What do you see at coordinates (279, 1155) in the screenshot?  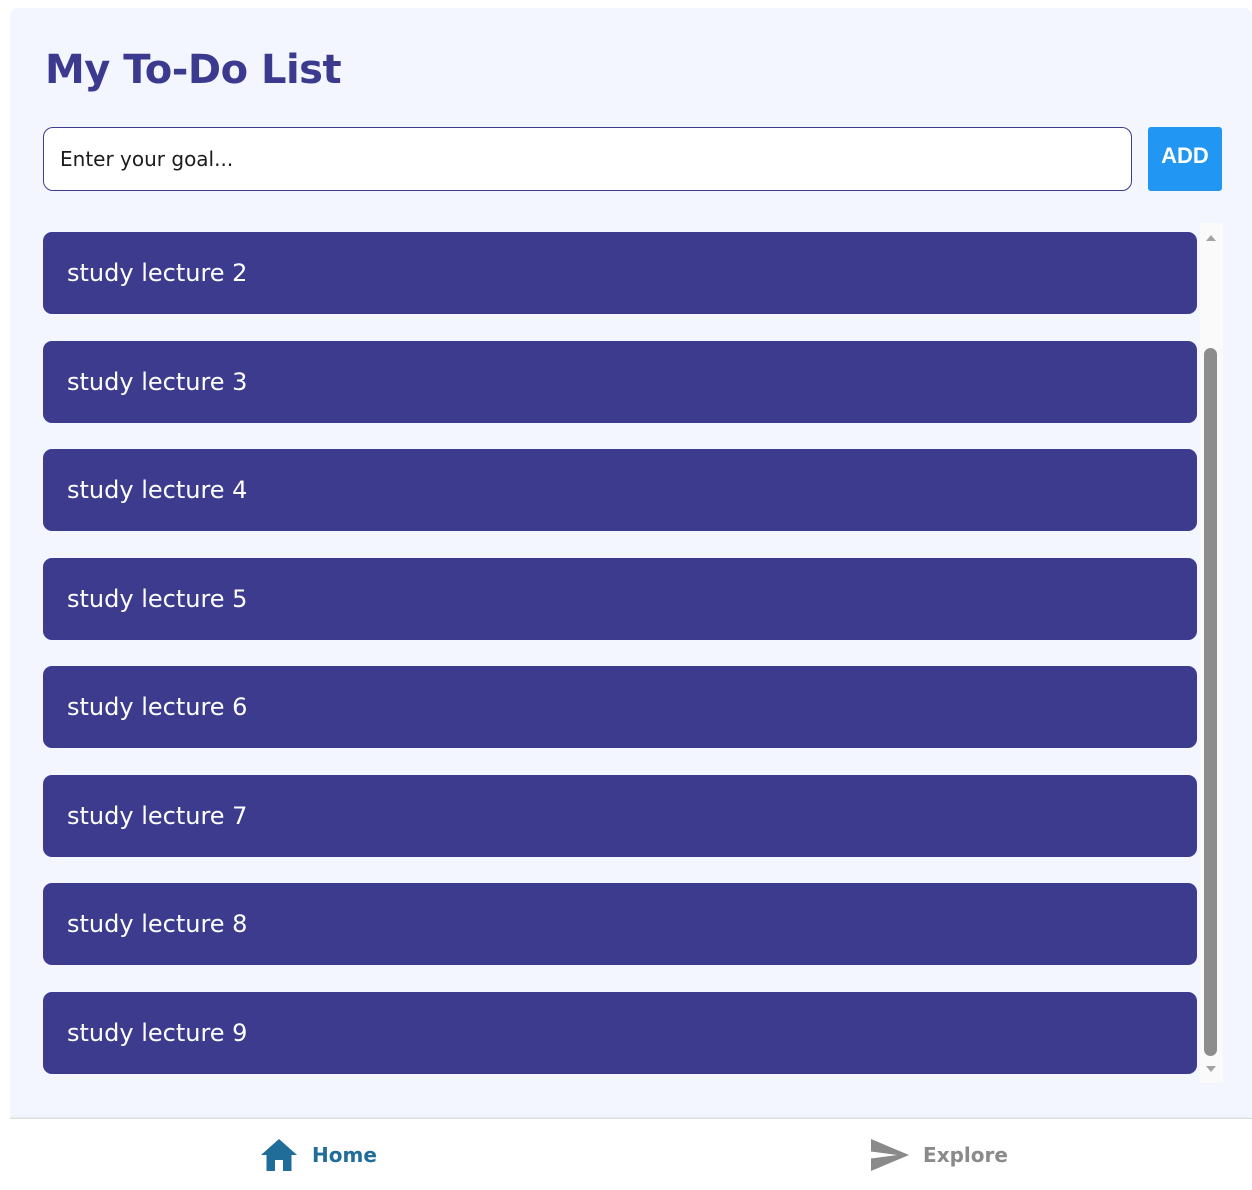 I see `home-icon` at bounding box center [279, 1155].